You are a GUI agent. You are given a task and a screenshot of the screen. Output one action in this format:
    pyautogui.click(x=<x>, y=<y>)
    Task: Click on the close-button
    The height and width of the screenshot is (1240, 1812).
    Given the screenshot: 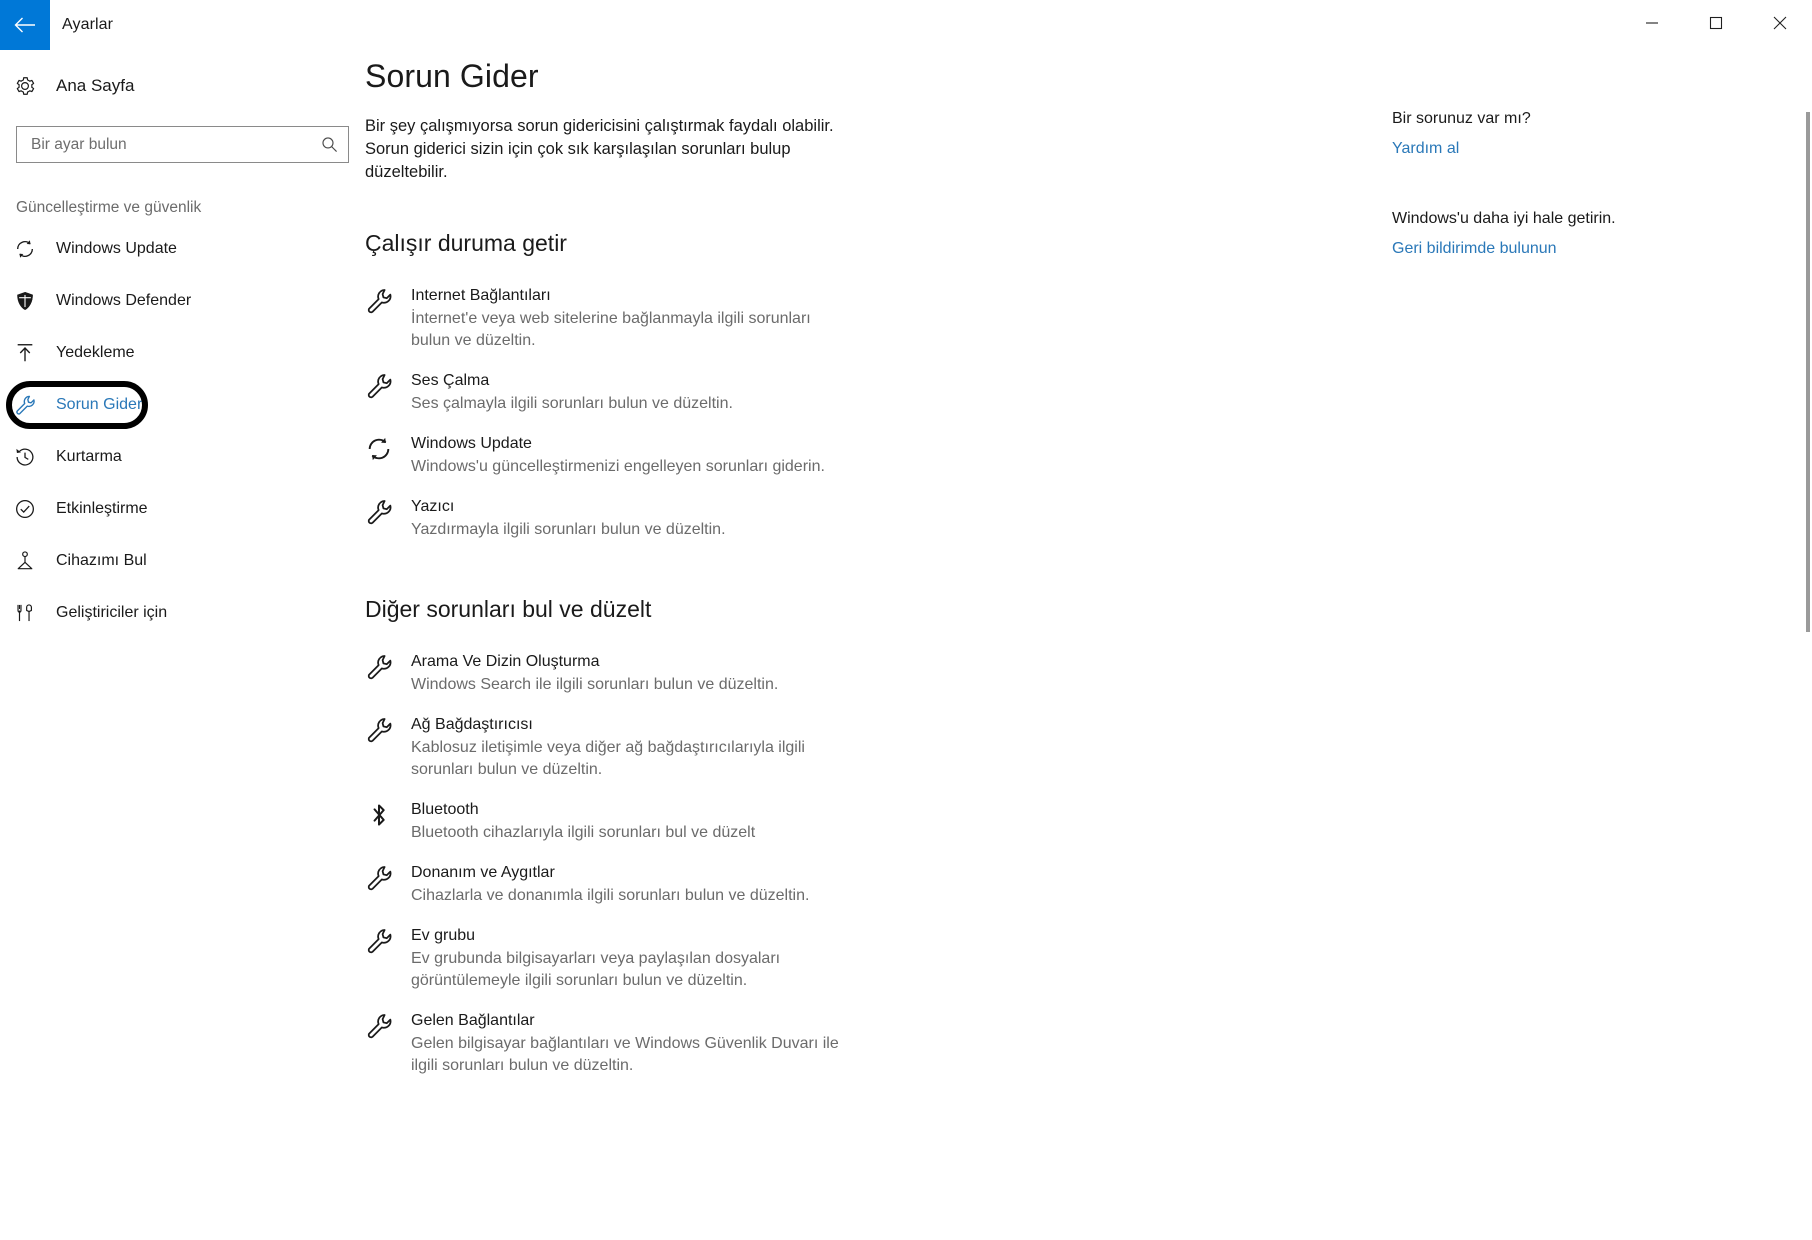 What is the action you would take?
    pyautogui.click(x=1780, y=25)
    